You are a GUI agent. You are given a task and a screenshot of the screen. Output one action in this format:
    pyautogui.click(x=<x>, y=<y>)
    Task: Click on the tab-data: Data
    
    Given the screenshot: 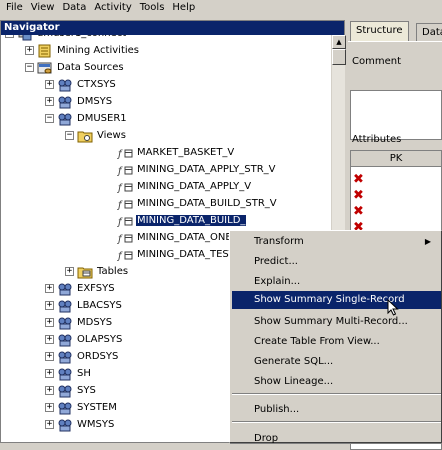 What is the action you would take?
    pyautogui.click(x=429, y=32)
    